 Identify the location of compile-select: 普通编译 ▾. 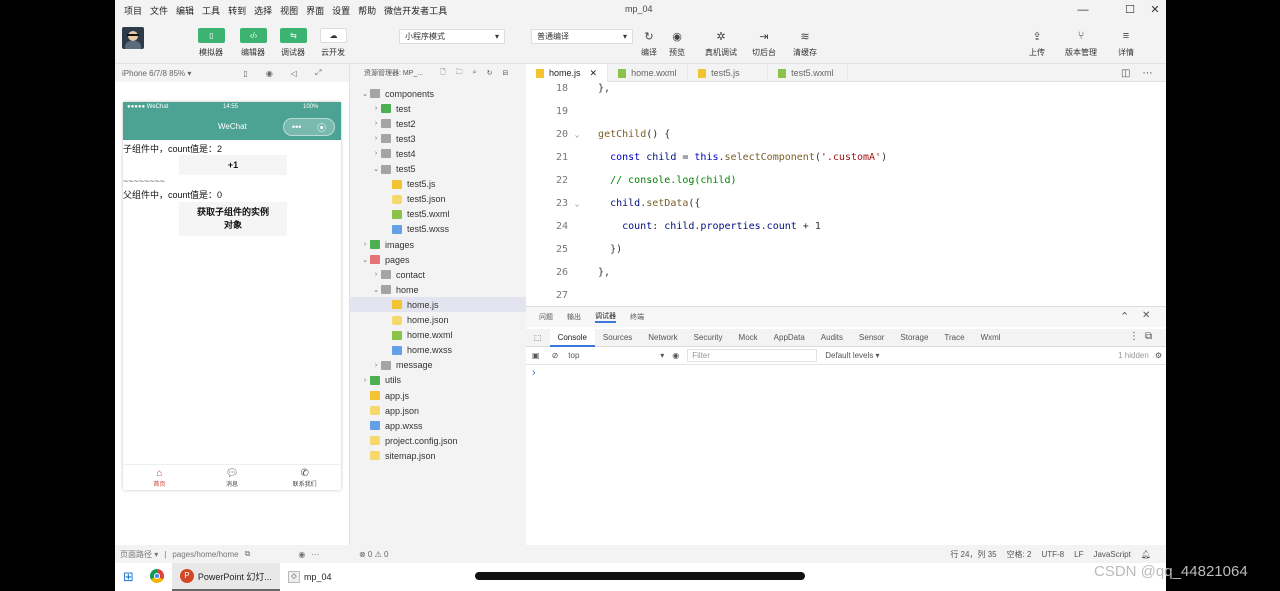
(582, 36).